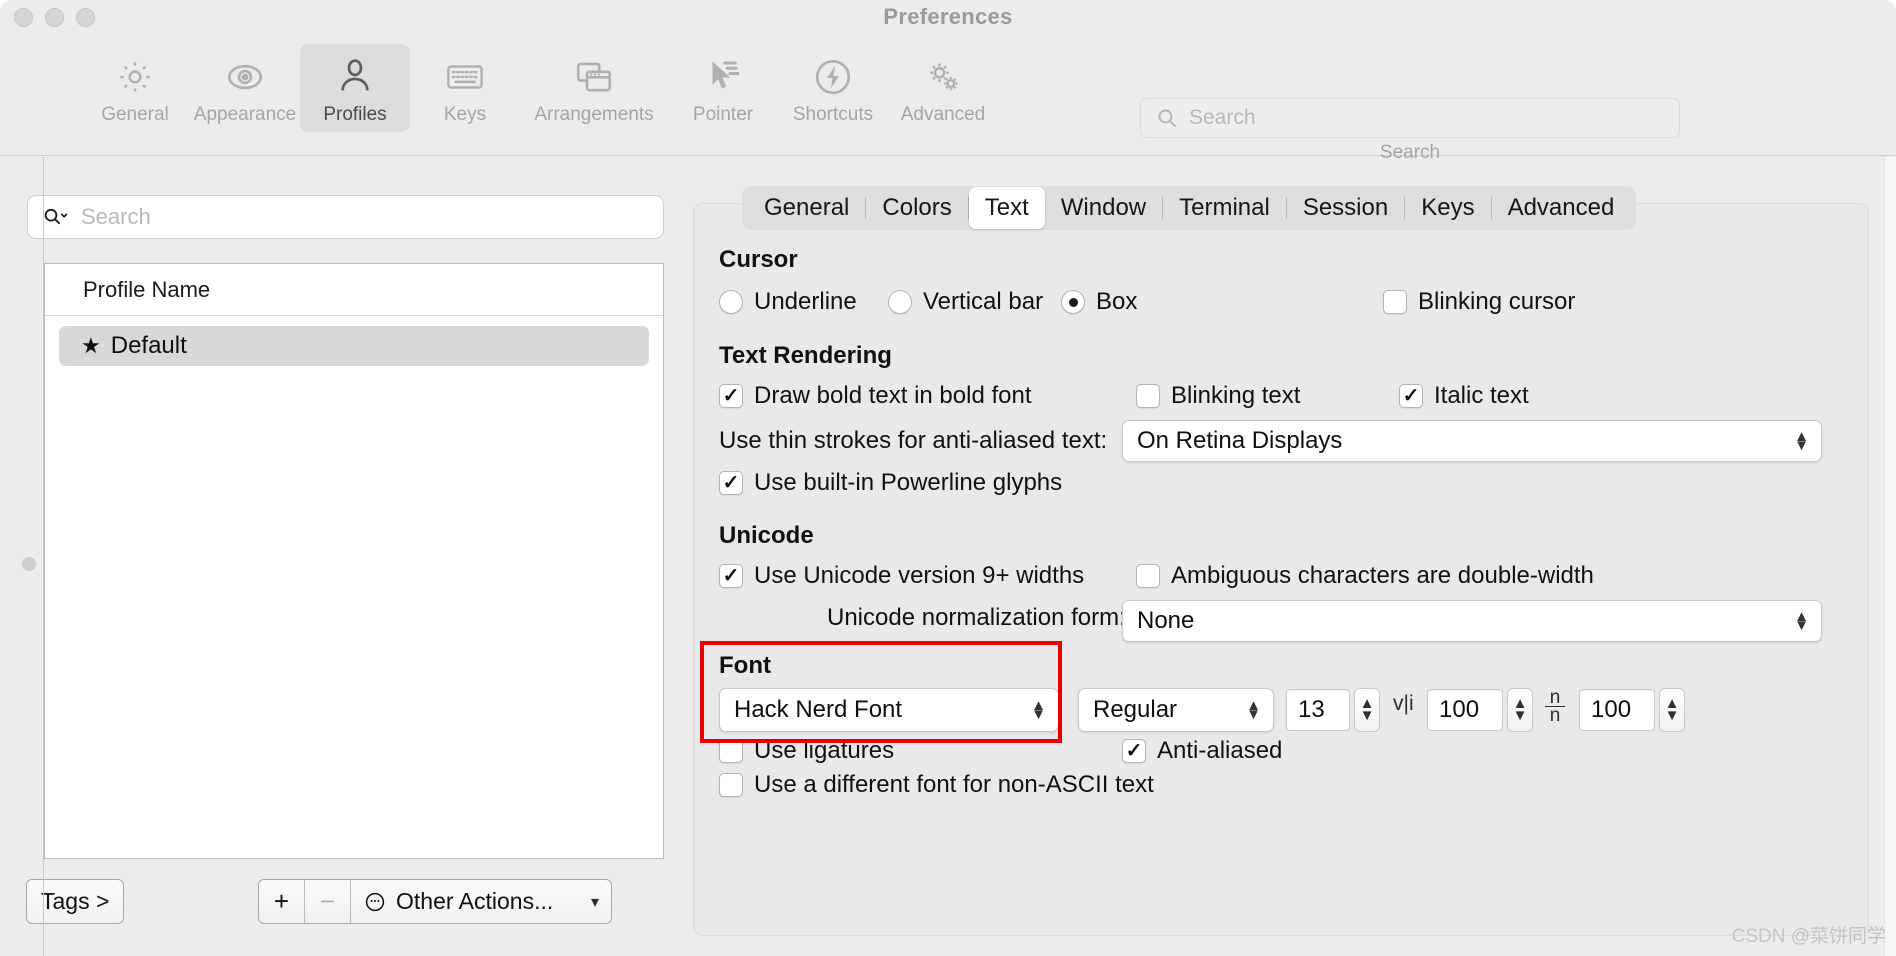 The width and height of the screenshot is (1896, 956). I want to click on tab-advanced: Advanced, so click(1561, 208).